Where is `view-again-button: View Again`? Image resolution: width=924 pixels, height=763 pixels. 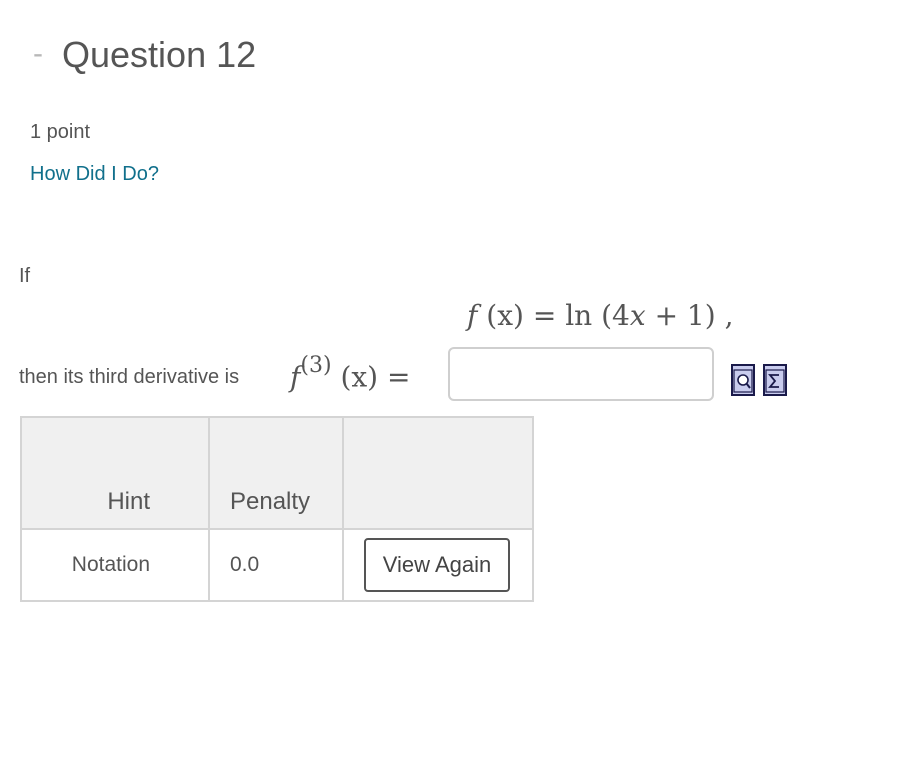 view-again-button: View Again is located at coordinates (437, 565).